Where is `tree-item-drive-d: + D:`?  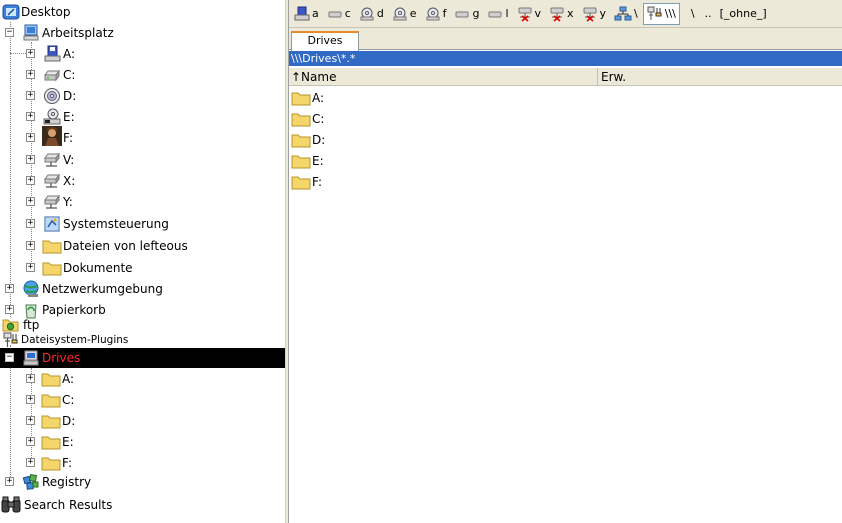
tree-item-drive-d: + D: is located at coordinates (142, 95).